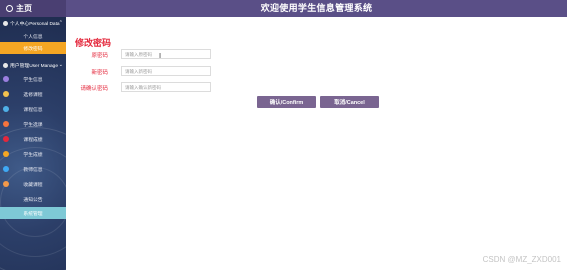 This screenshot has width=567, height=270. Describe the element at coordinates (99, 73) in the screenshot. I see `new-password-label: 新密码` at that location.